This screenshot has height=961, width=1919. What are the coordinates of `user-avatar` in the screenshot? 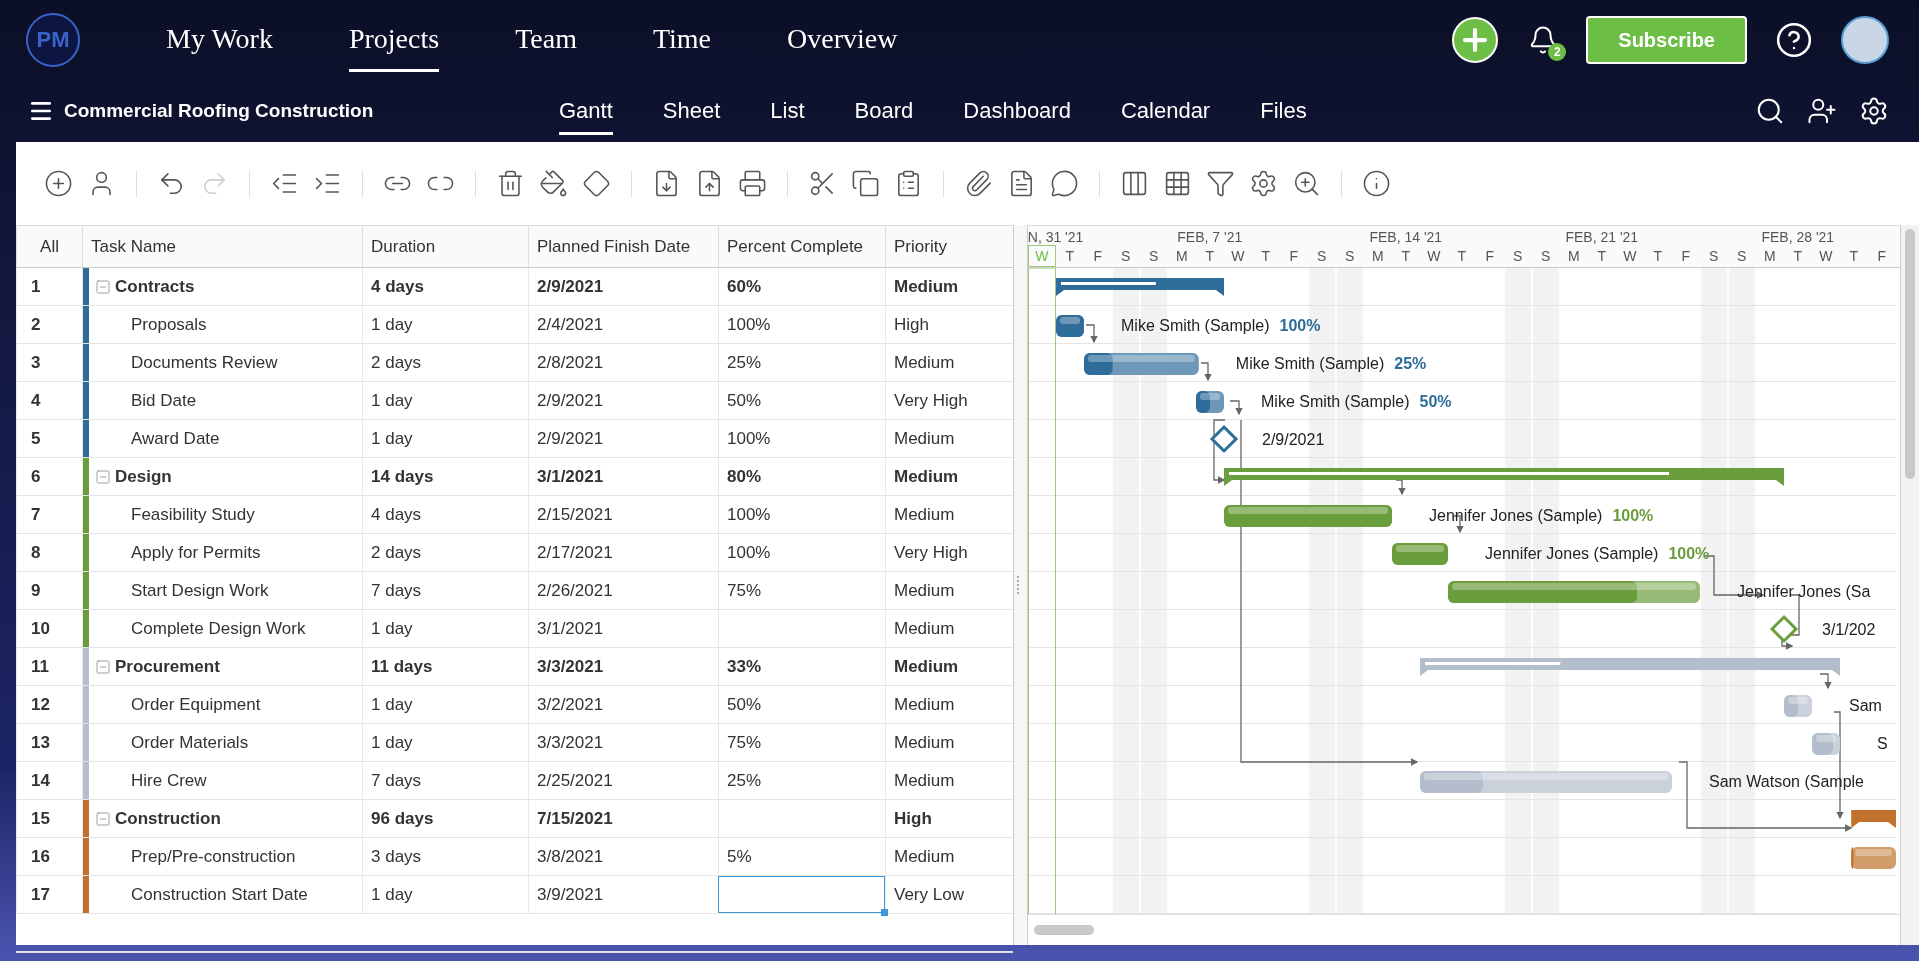 It's located at (1865, 40).